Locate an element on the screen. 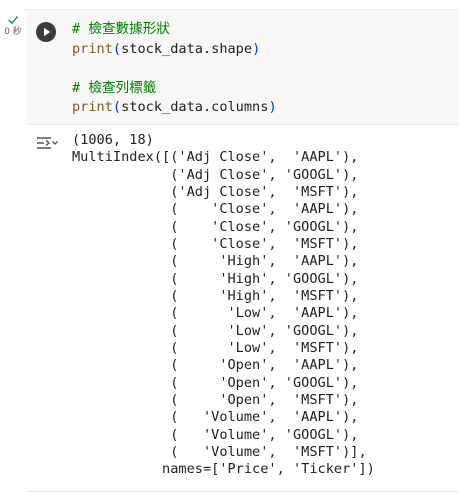 This screenshot has height=504, width=459. code-line: # 檢查數據形狀 is located at coordinates (121, 29).